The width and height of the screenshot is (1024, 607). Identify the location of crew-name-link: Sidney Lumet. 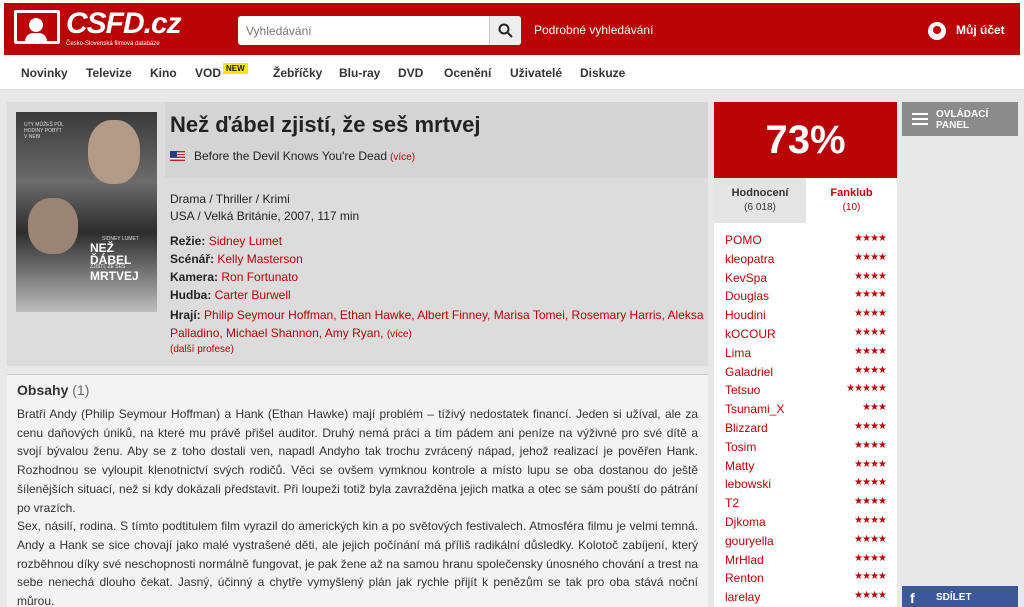
(245, 241).